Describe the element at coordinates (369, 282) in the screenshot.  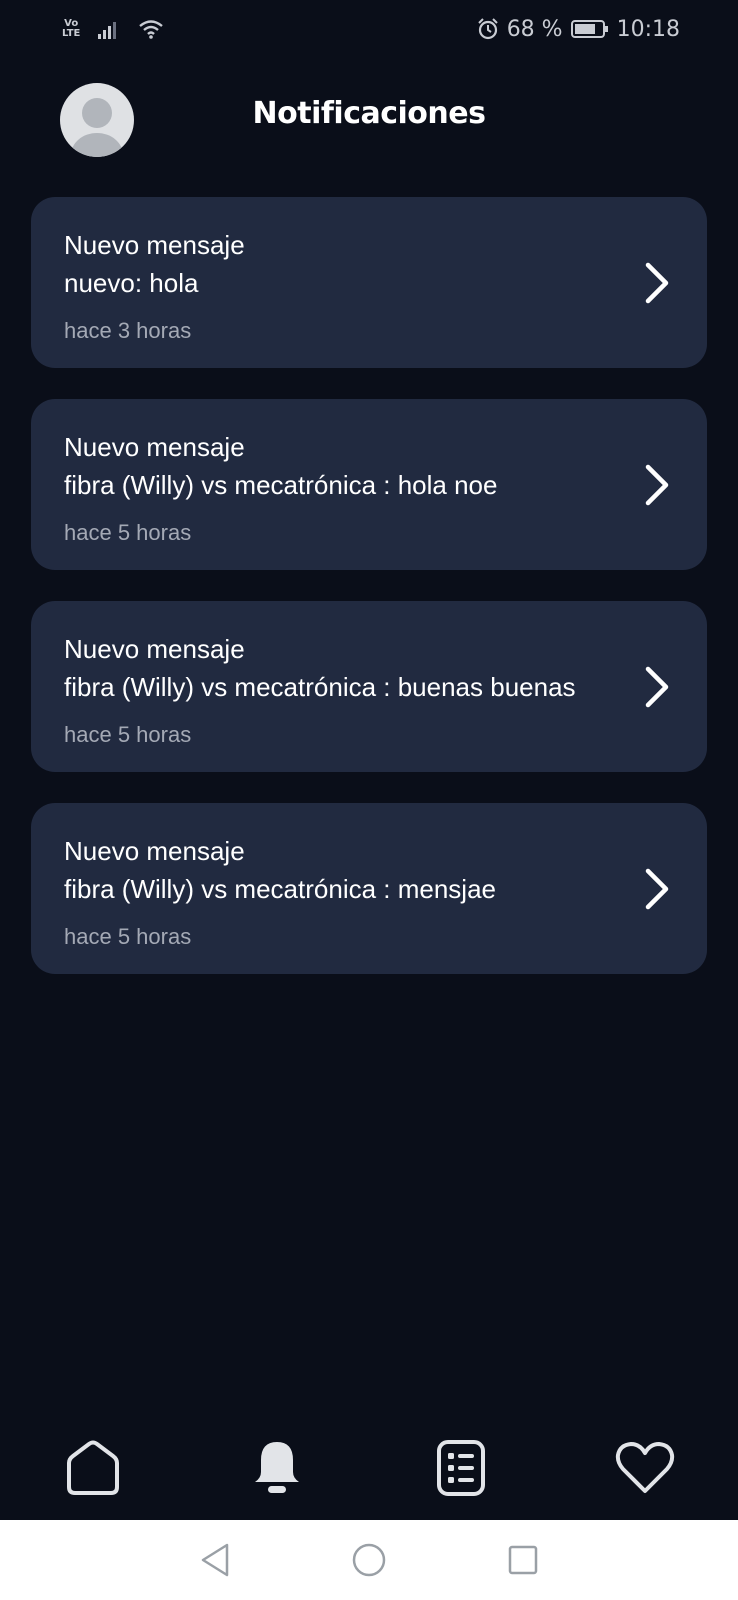
I see `notification-card: Nuevo mensaje nuevo: hola hace 3 horas` at that location.